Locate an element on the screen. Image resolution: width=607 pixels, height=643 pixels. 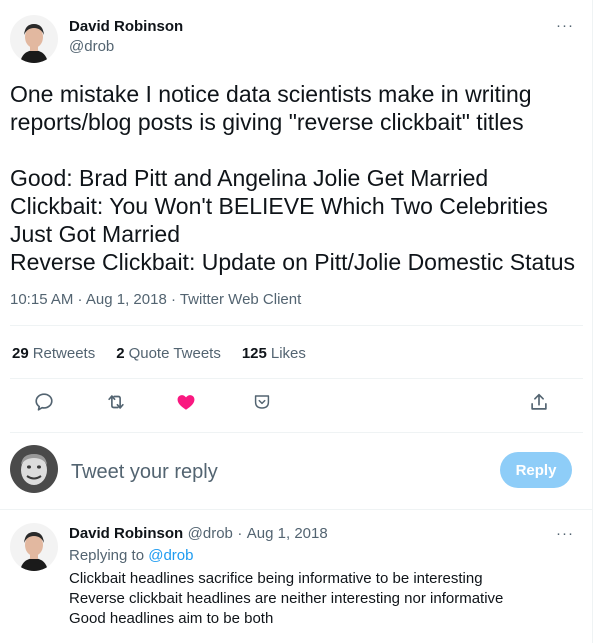
author-avatar is located at coordinates (34, 39).